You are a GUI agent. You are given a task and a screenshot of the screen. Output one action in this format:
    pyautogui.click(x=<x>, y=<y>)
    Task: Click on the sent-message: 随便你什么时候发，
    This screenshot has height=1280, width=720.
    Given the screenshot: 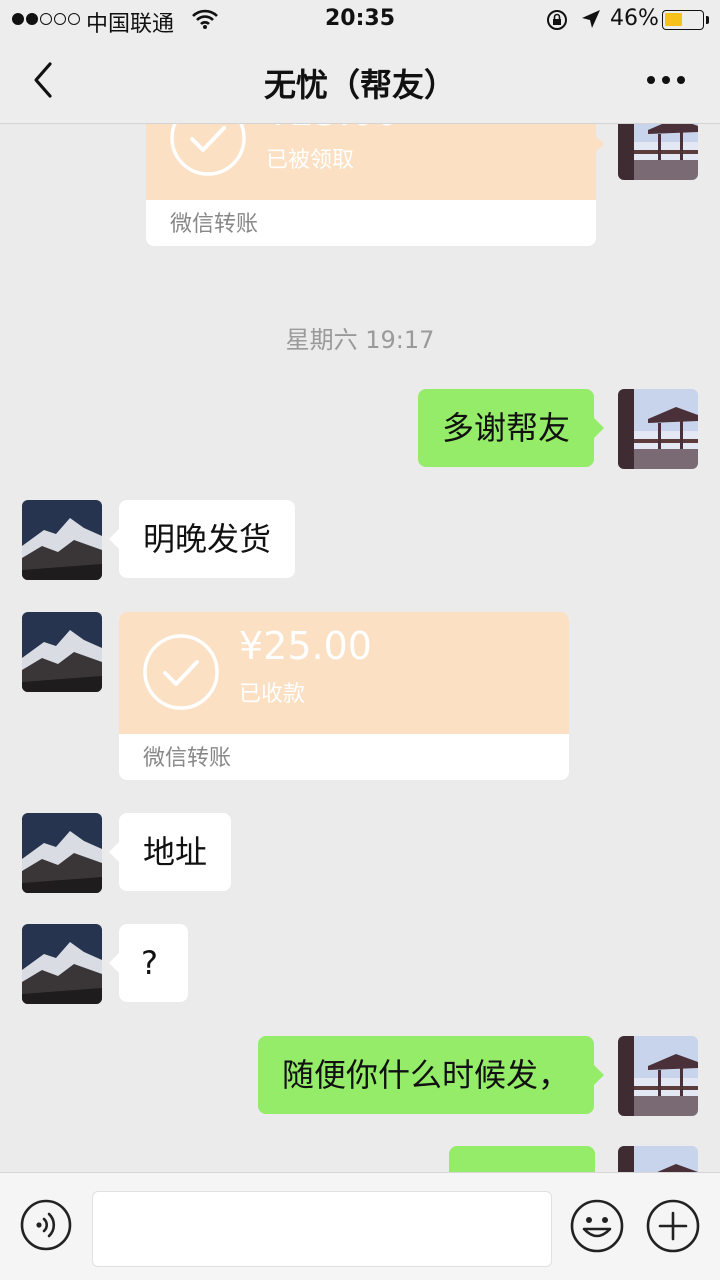 What is the action you would take?
    pyautogui.click(x=431, y=1075)
    